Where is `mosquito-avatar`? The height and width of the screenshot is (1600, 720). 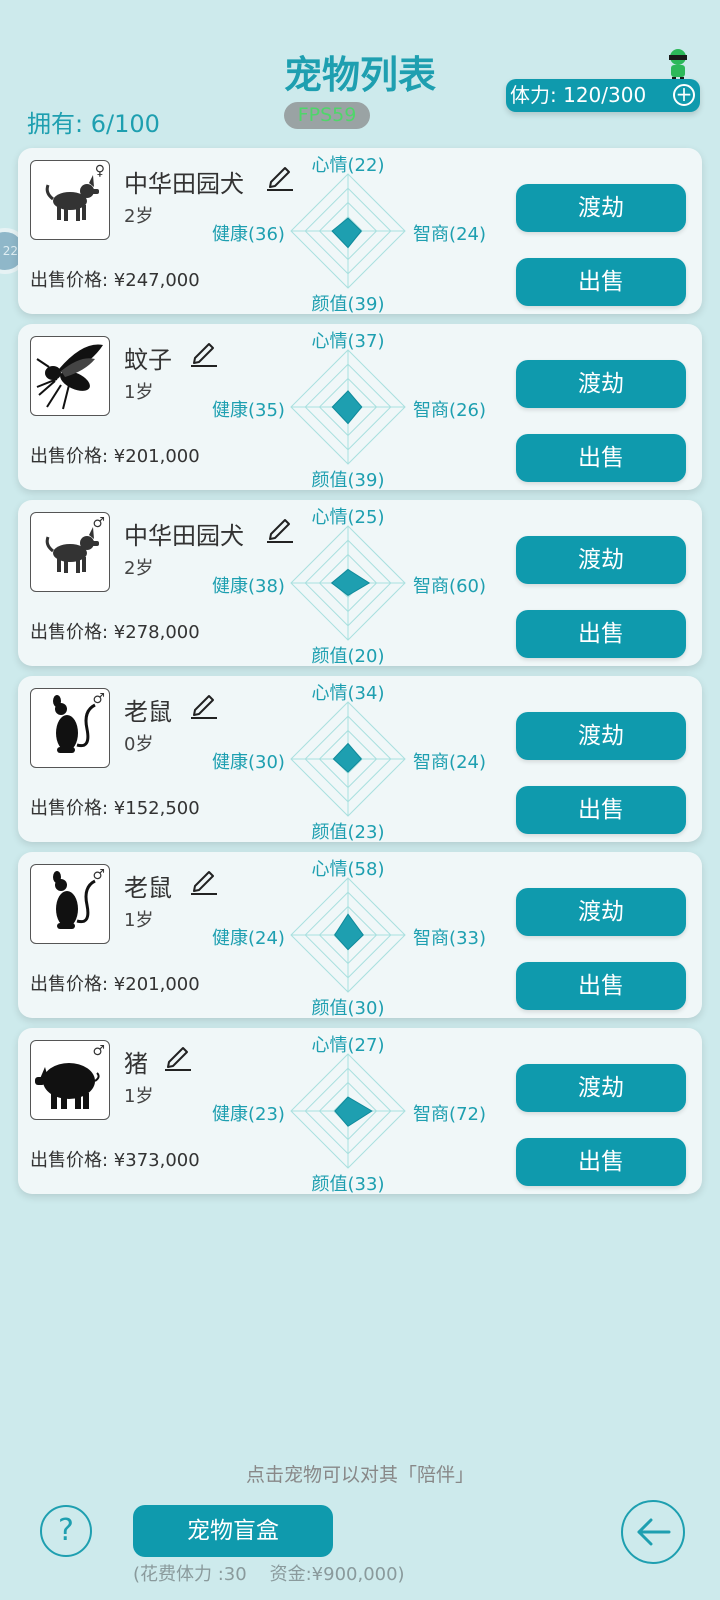 mosquito-avatar is located at coordinates (70, 376).